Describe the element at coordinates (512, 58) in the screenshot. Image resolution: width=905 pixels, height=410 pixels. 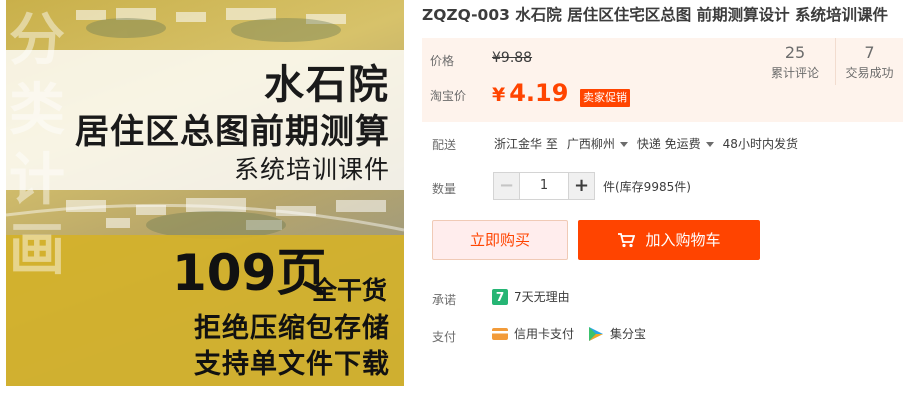
I see `original-price: ¥9.88` at that location.